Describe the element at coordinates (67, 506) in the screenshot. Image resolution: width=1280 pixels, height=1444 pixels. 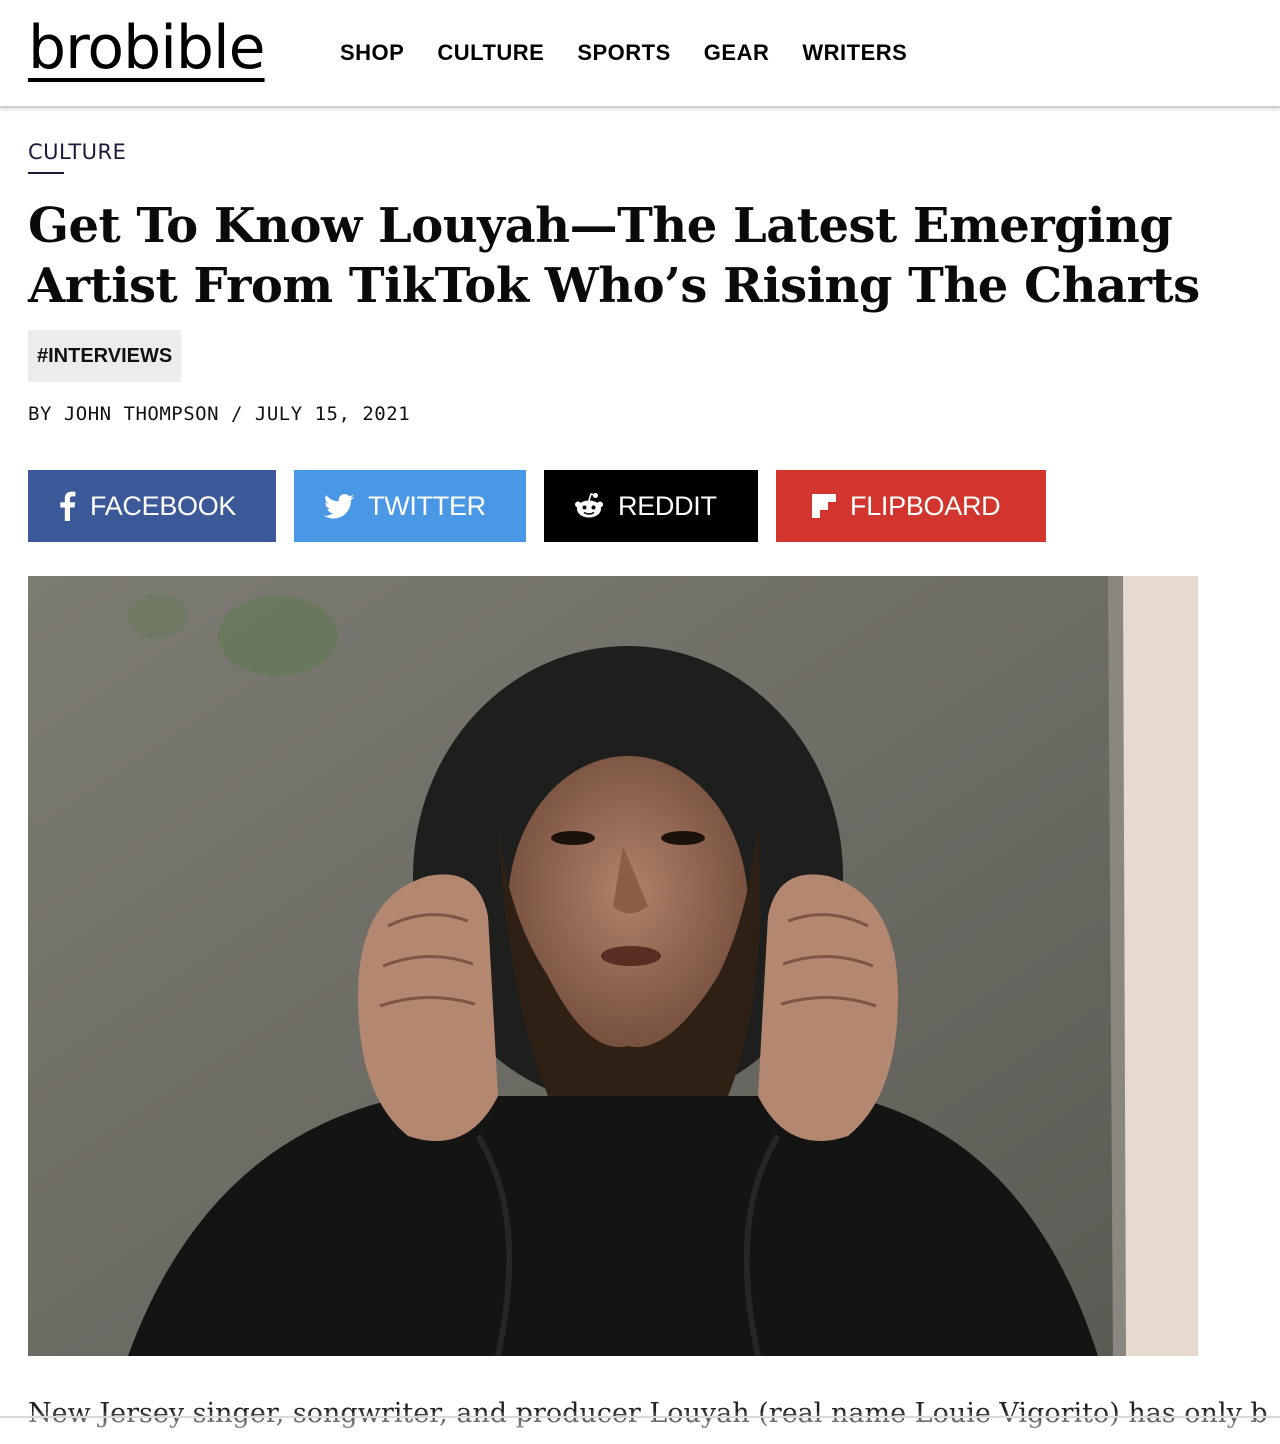
I see `facebook-icon` at that location.